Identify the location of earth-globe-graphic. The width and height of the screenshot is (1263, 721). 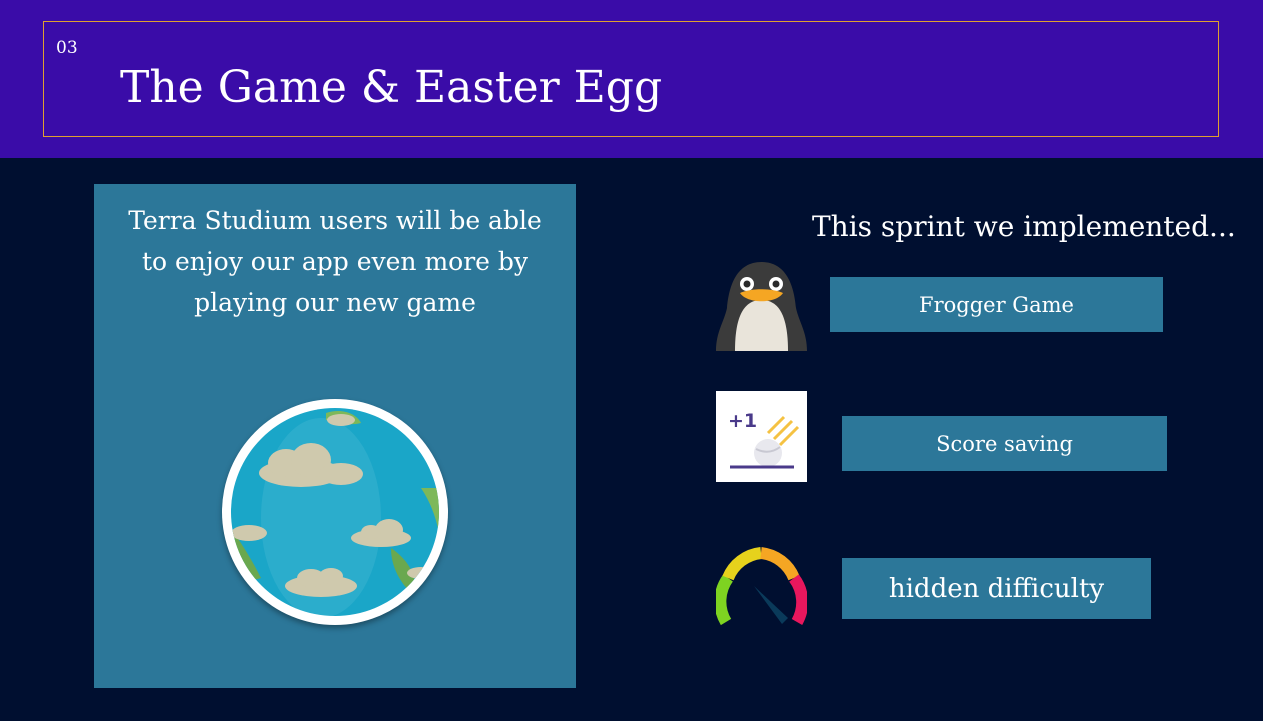
(335, 512).